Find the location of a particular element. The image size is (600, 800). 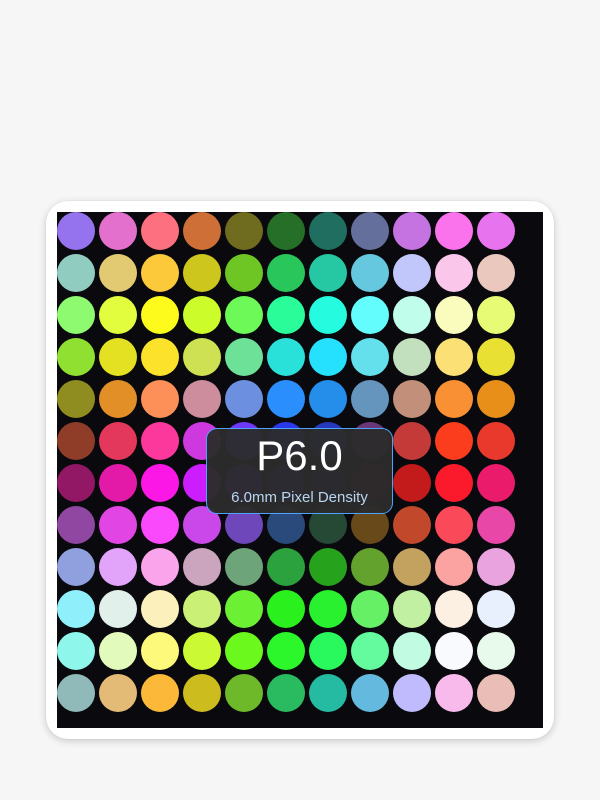

pixel-pitch-description: 6.0mm Pixel Density is located at coordinates (299, 497).